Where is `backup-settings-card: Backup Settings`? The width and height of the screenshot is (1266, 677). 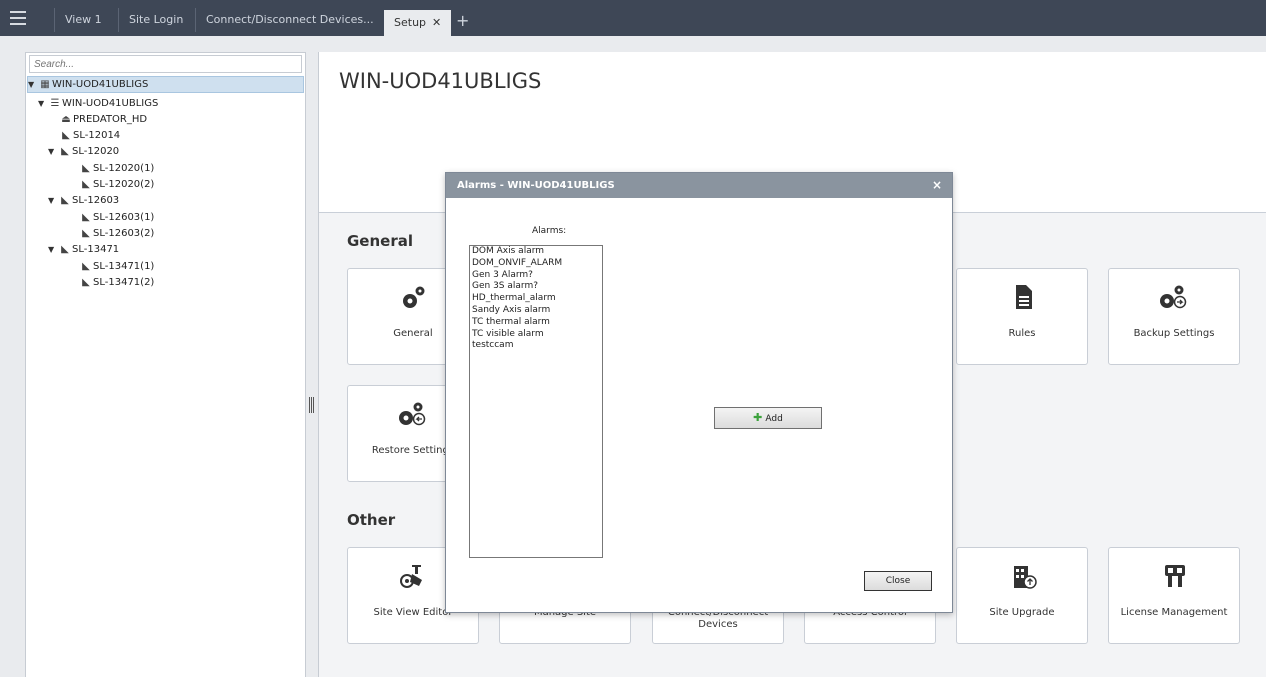
backup-settings-card: Backup Settings is located at coordinates (1174, 316).